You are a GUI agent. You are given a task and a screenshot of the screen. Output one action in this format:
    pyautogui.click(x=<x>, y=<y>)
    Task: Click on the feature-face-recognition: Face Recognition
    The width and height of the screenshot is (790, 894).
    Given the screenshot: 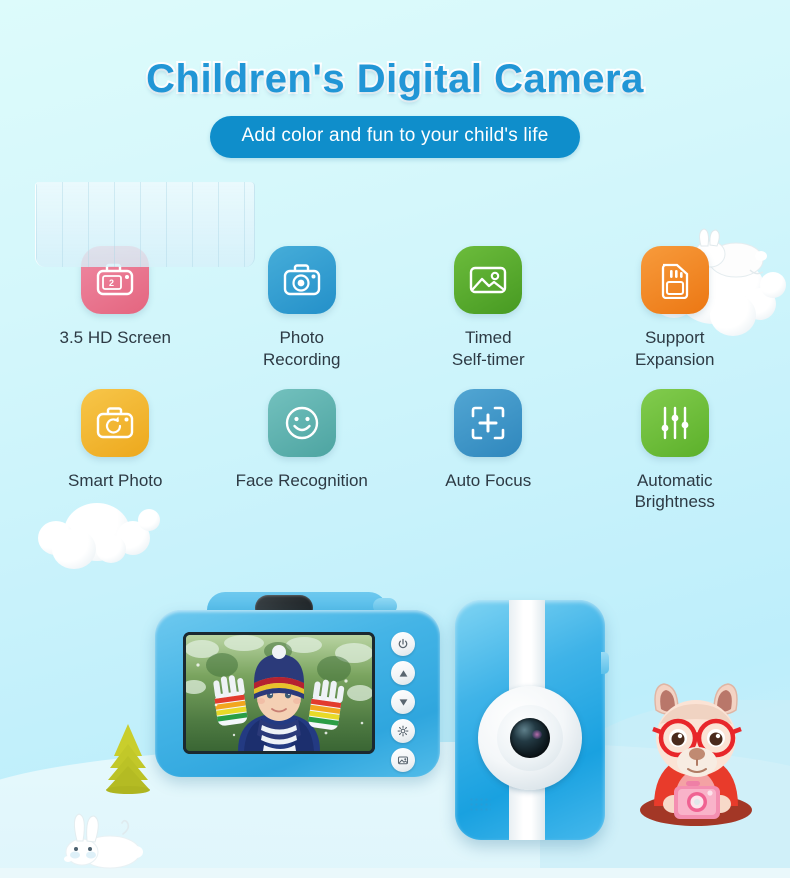 What is the action you would take?
    pyautogui.click(x=302, y=451)
    